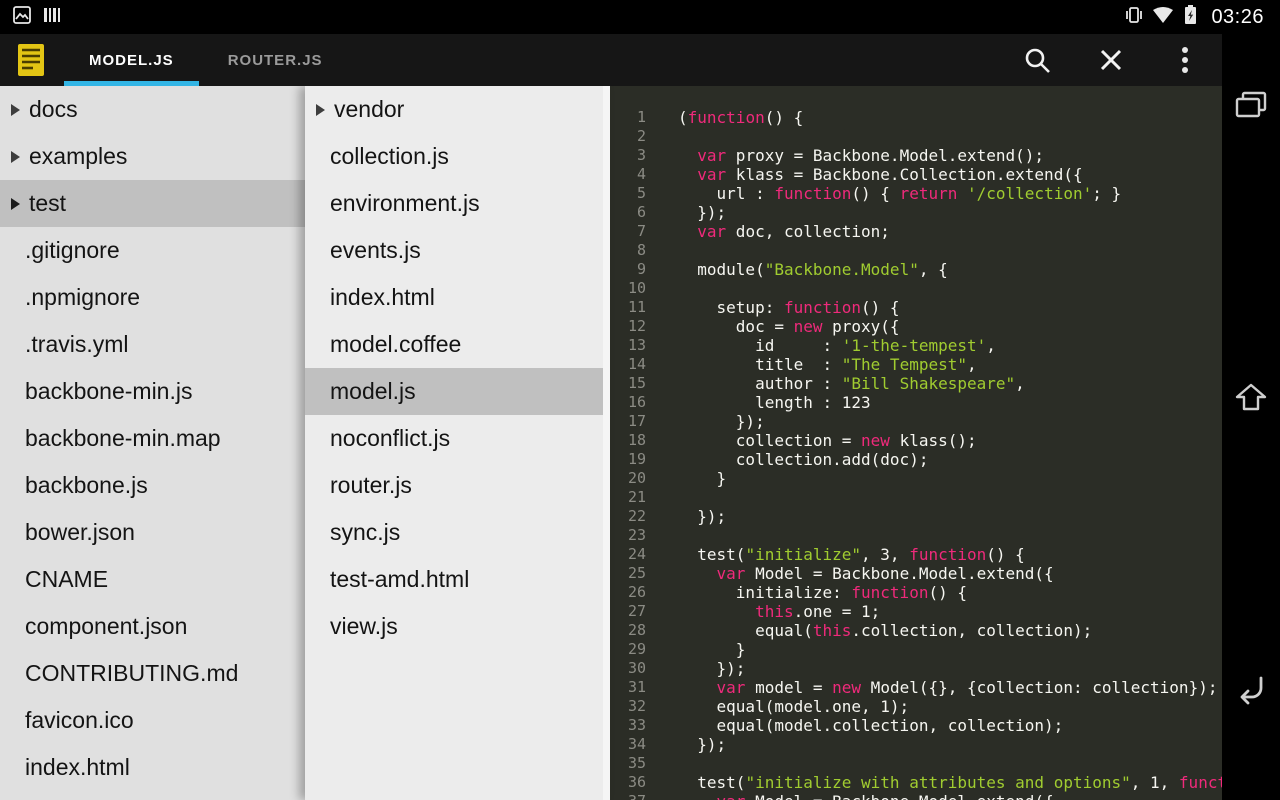 The height and width of the screenshot is (800, 1280). What do you see at coordinates (396, 344) in the screenshot?
I see `item-label: model.coffee` at bounding box center [396, 344].